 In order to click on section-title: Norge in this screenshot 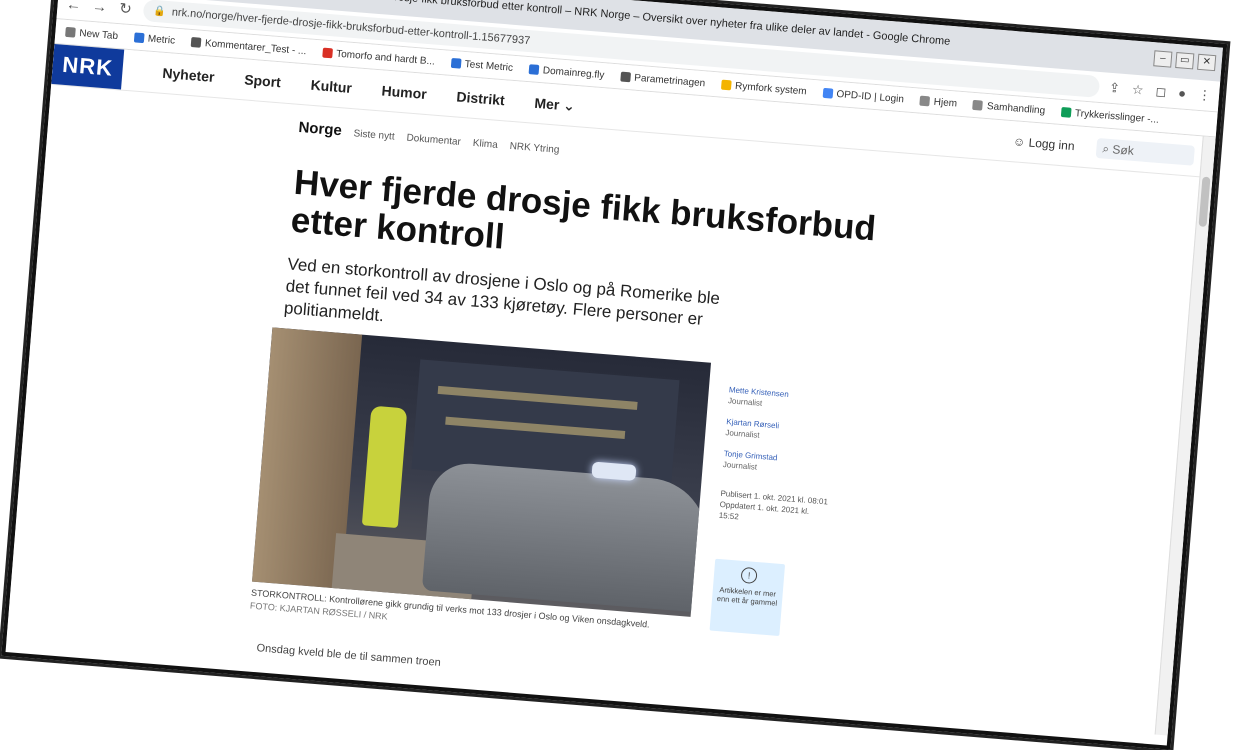, I will do `click(320, 129)`.